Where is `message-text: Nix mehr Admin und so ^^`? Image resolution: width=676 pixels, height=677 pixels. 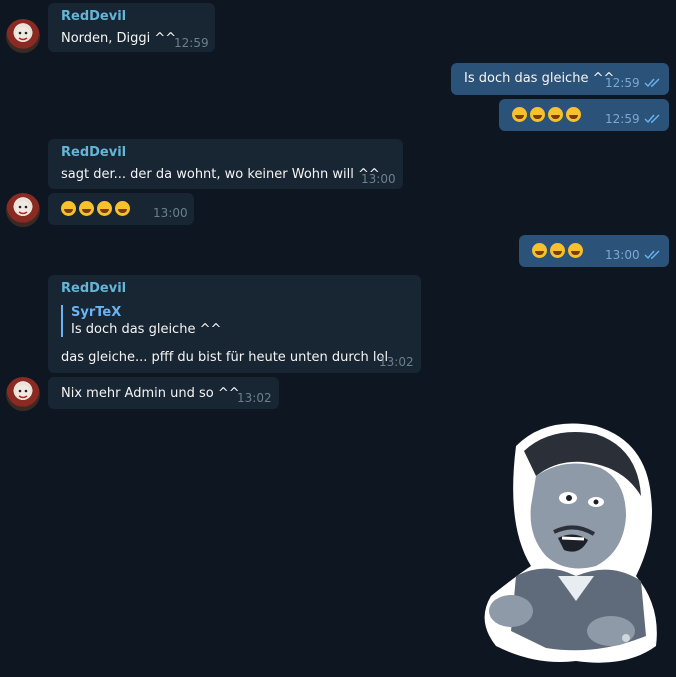 message-text: Nix mehr Admin und so ^^ is located at coordinates (150, 393).